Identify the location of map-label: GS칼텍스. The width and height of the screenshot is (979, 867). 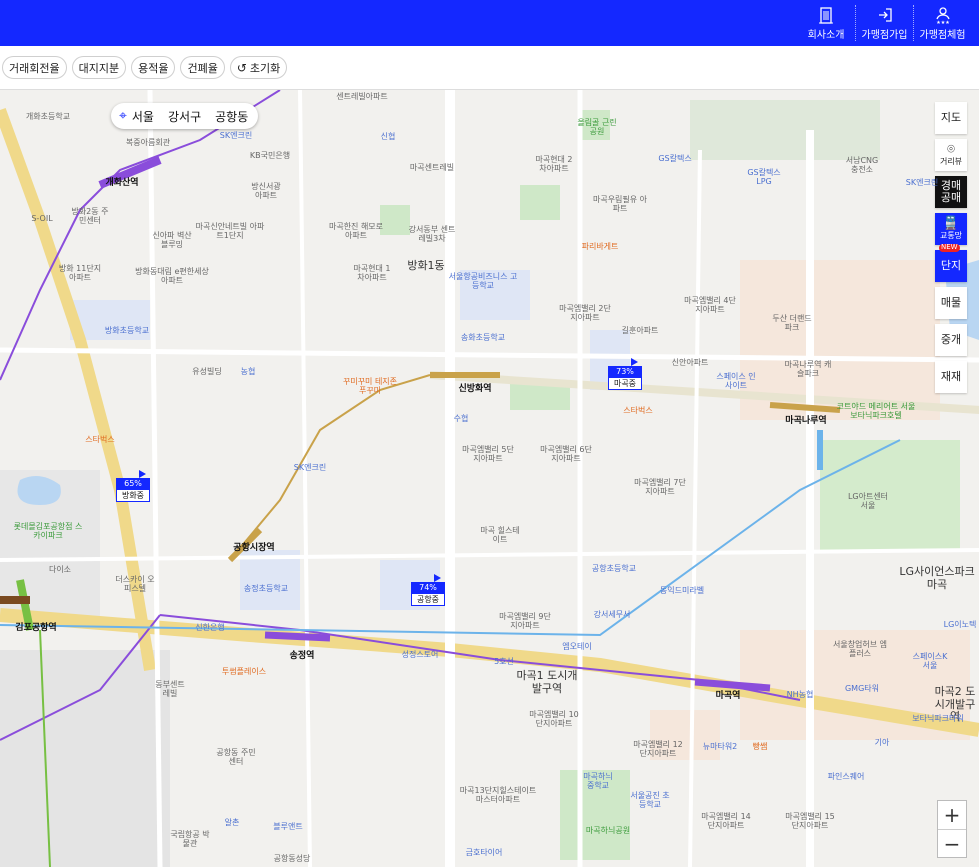
(675, 158).